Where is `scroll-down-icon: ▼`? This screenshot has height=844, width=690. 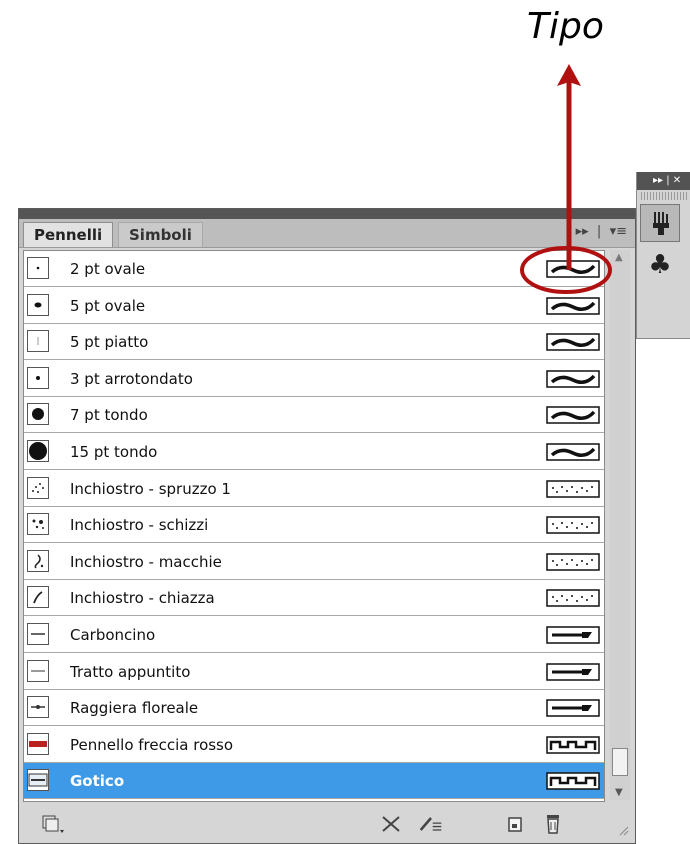 scroll-down-icon: ▼ is located at coordinates (619, 792).